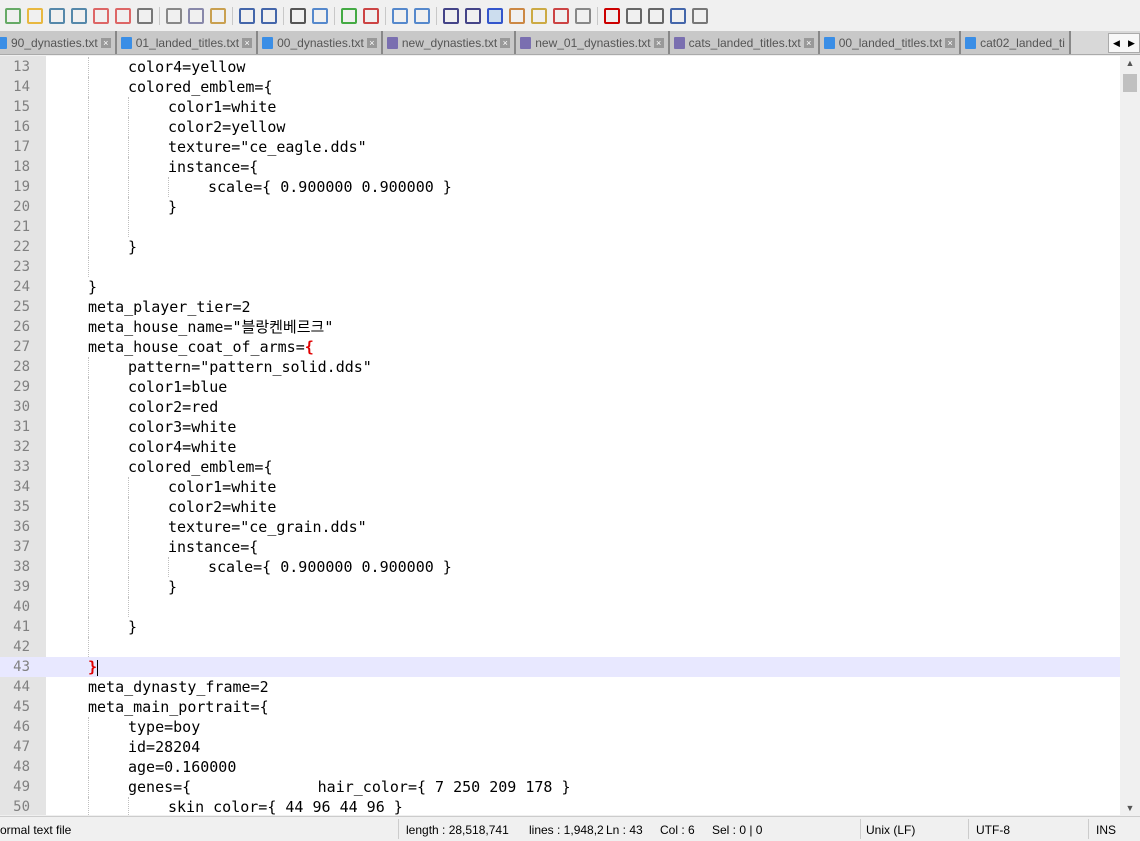 This screenshot has width=1140, height=841. I want to click on code-line: 44 meta_dynasty_frame=2, so click(560, 687).